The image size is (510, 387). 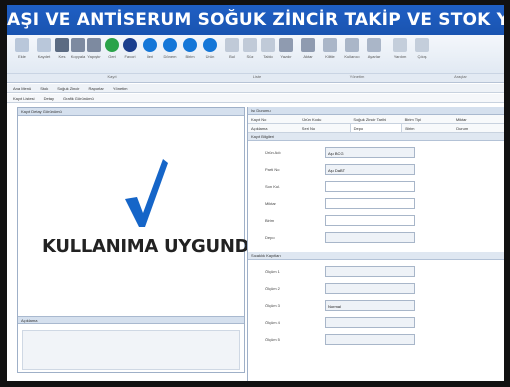 What do you see at coordinates (272, 339) in the screenshot?
I see `form-label: Ölçüm 5` at bounding box center [272, 339].